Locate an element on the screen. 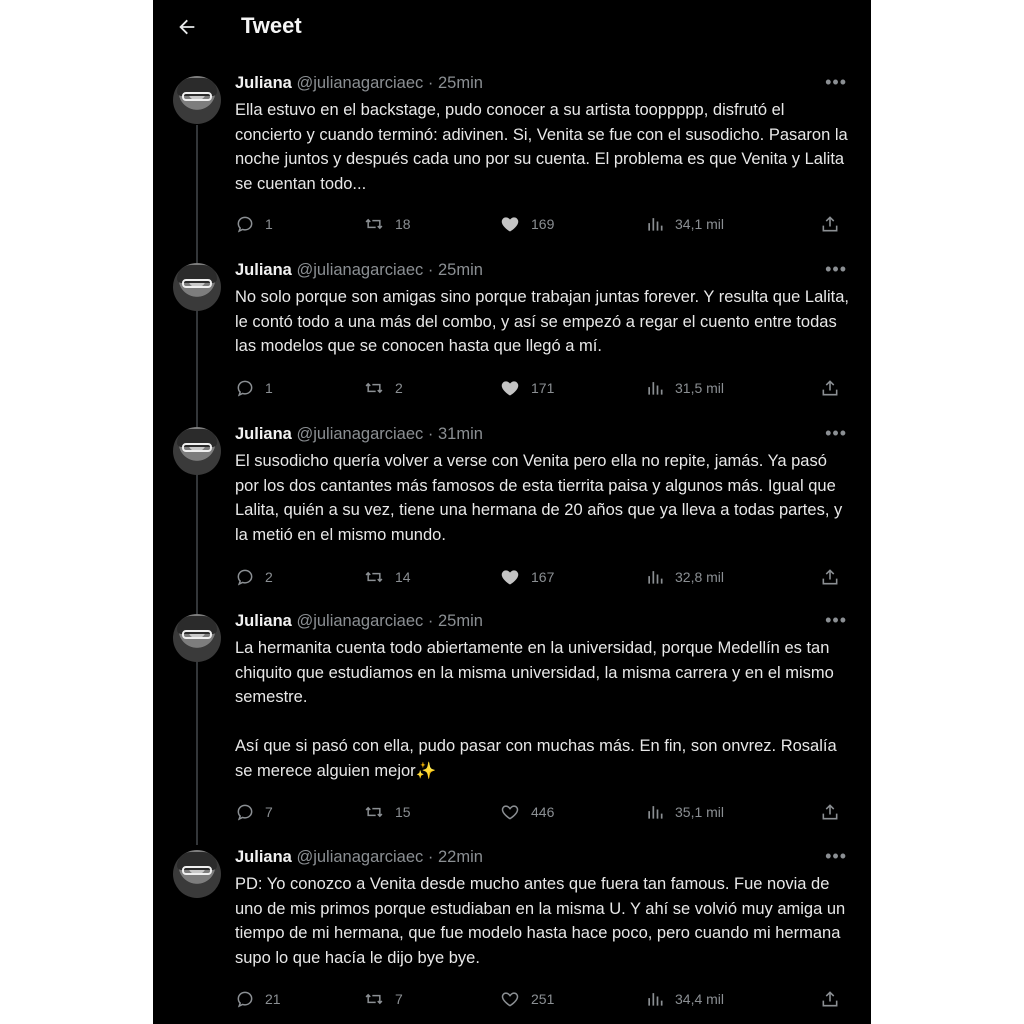 This screenshot has width=1024, height=1024. retweet-button: 15 is located at coordinates (387, 812).